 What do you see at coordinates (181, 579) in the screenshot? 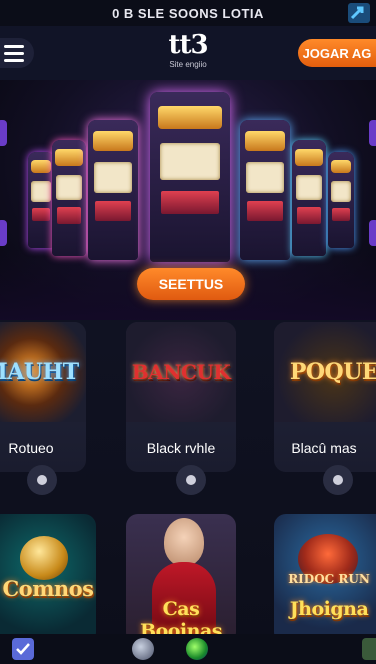
I see `game-card-live-casino: Cas Booinas` at bounding box center [181, 579].